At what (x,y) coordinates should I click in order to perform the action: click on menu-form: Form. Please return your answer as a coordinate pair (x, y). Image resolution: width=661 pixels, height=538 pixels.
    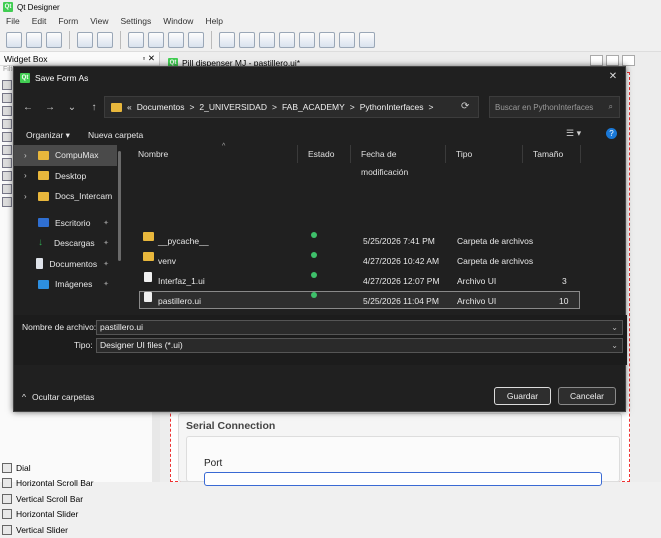
    Looking at the image, I should click on (68, 21).